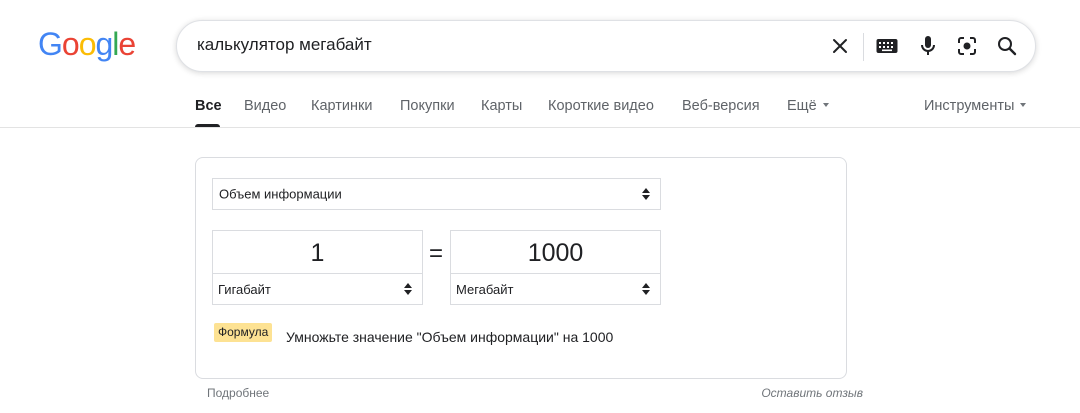  Describe the element at coordinates (555, 289) in the screenshot. I see `to-unit-select: Мегабайт` at that location.